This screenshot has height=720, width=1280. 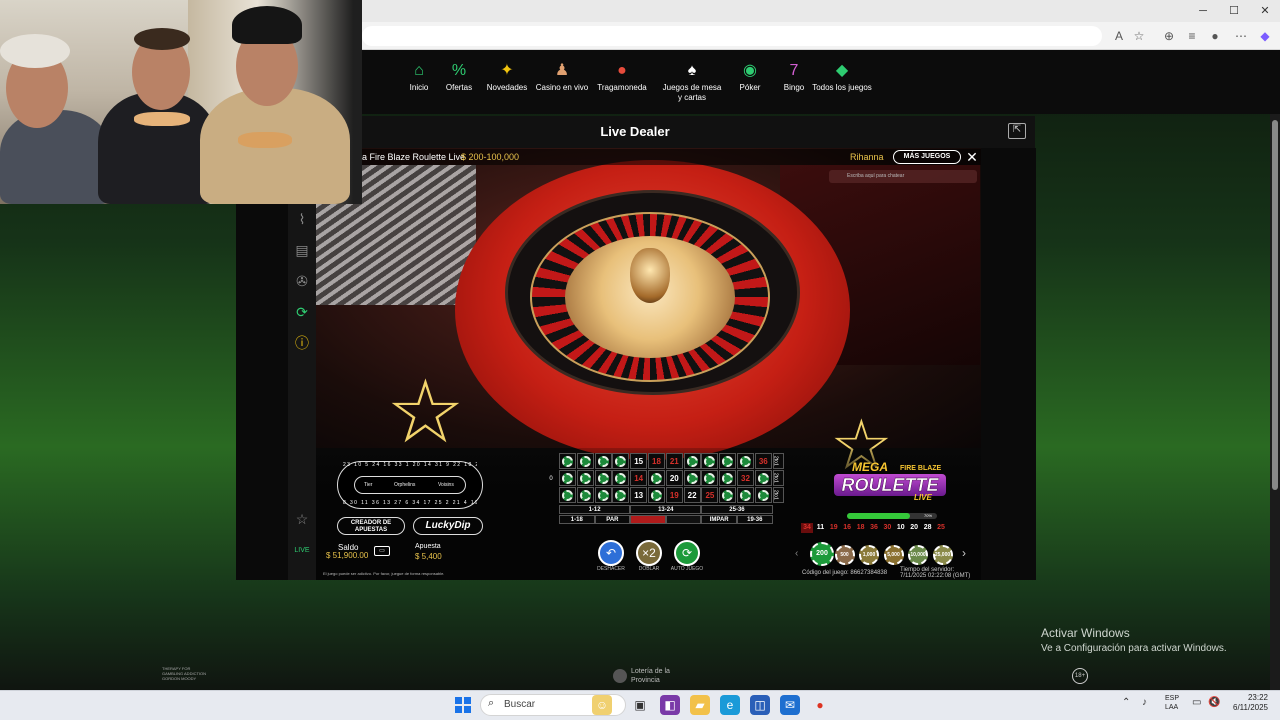 What do you see at coordinates (1203, 11) in the screenshot?
I see `minimize-button: ─` at bounding box center [1203, 11].